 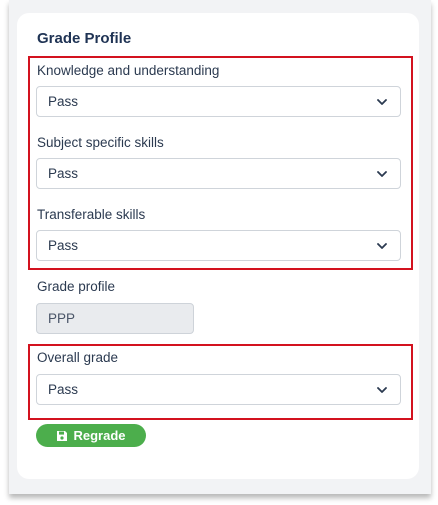 What do you see at coordinates (218, 389) in the screenshot?
I see `overall-grade-select: Pass` at bounding box center [218, 389].